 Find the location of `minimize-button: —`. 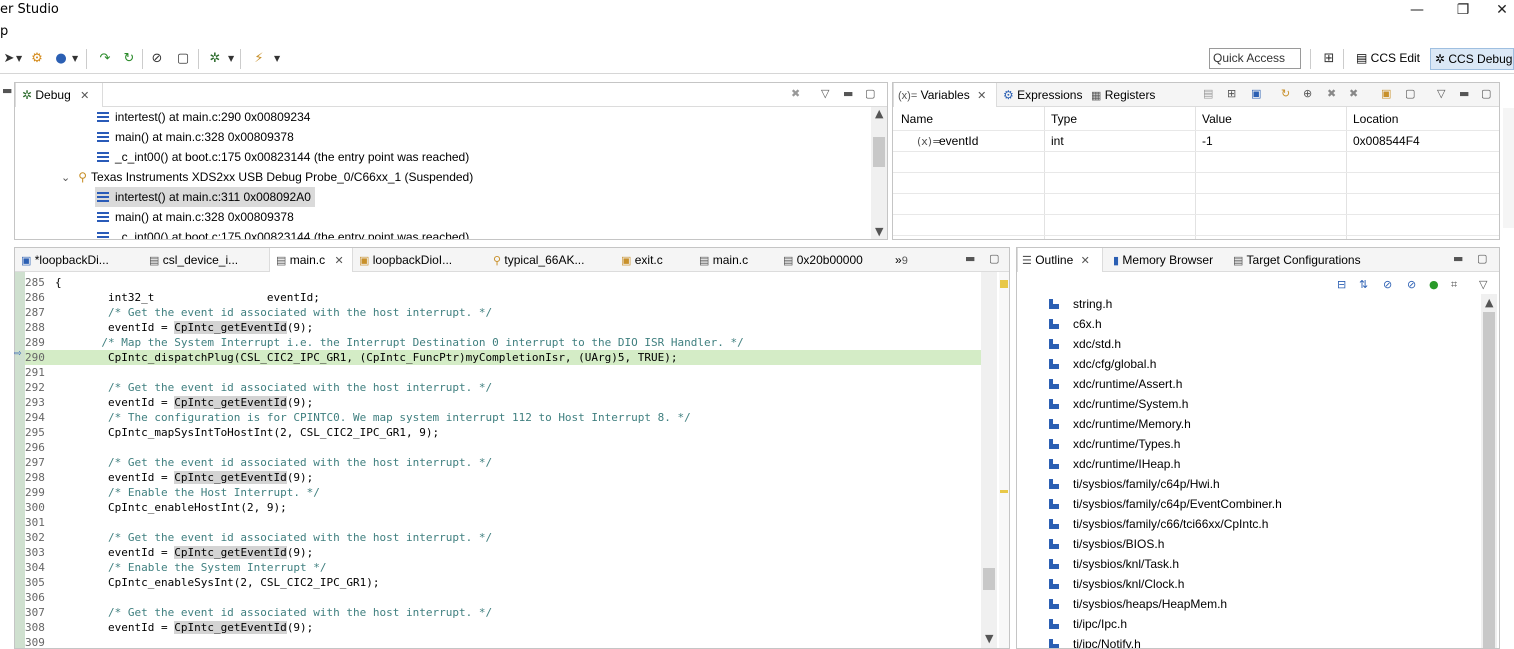

minimize-button: — is located at coordinates (1417, 10).